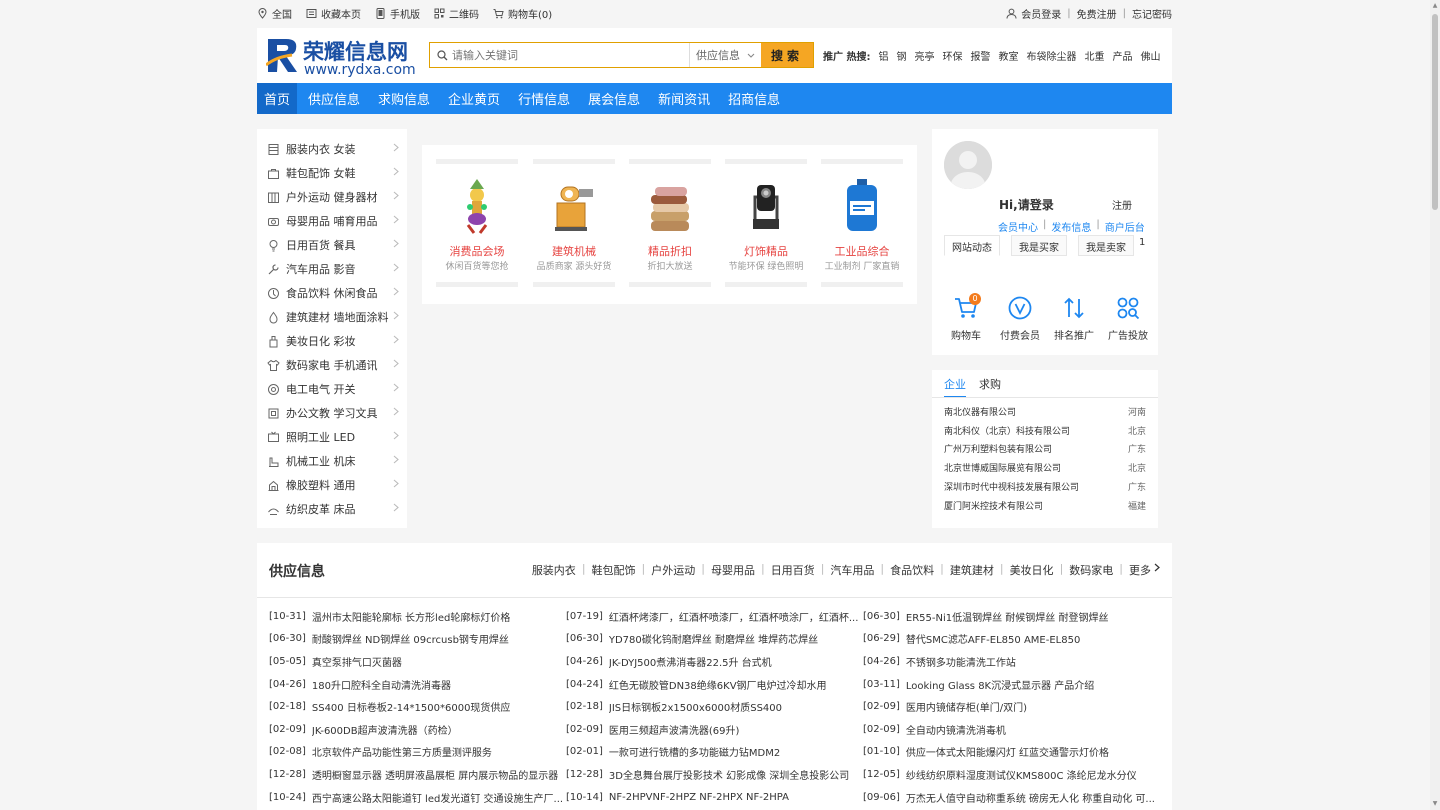 This screenshot has height=810, width=1440. Describe the element at coordinates (456, 13) in the screenshot. I see `topbar-item: 二维码` at that location.